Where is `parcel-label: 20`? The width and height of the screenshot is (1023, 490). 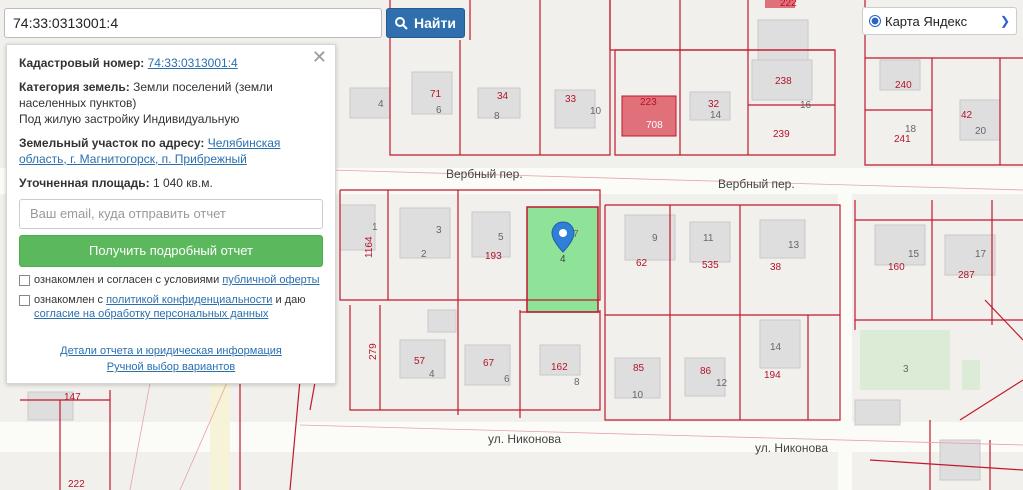
parcel-label: 20 is located at coordinates (981, 131).